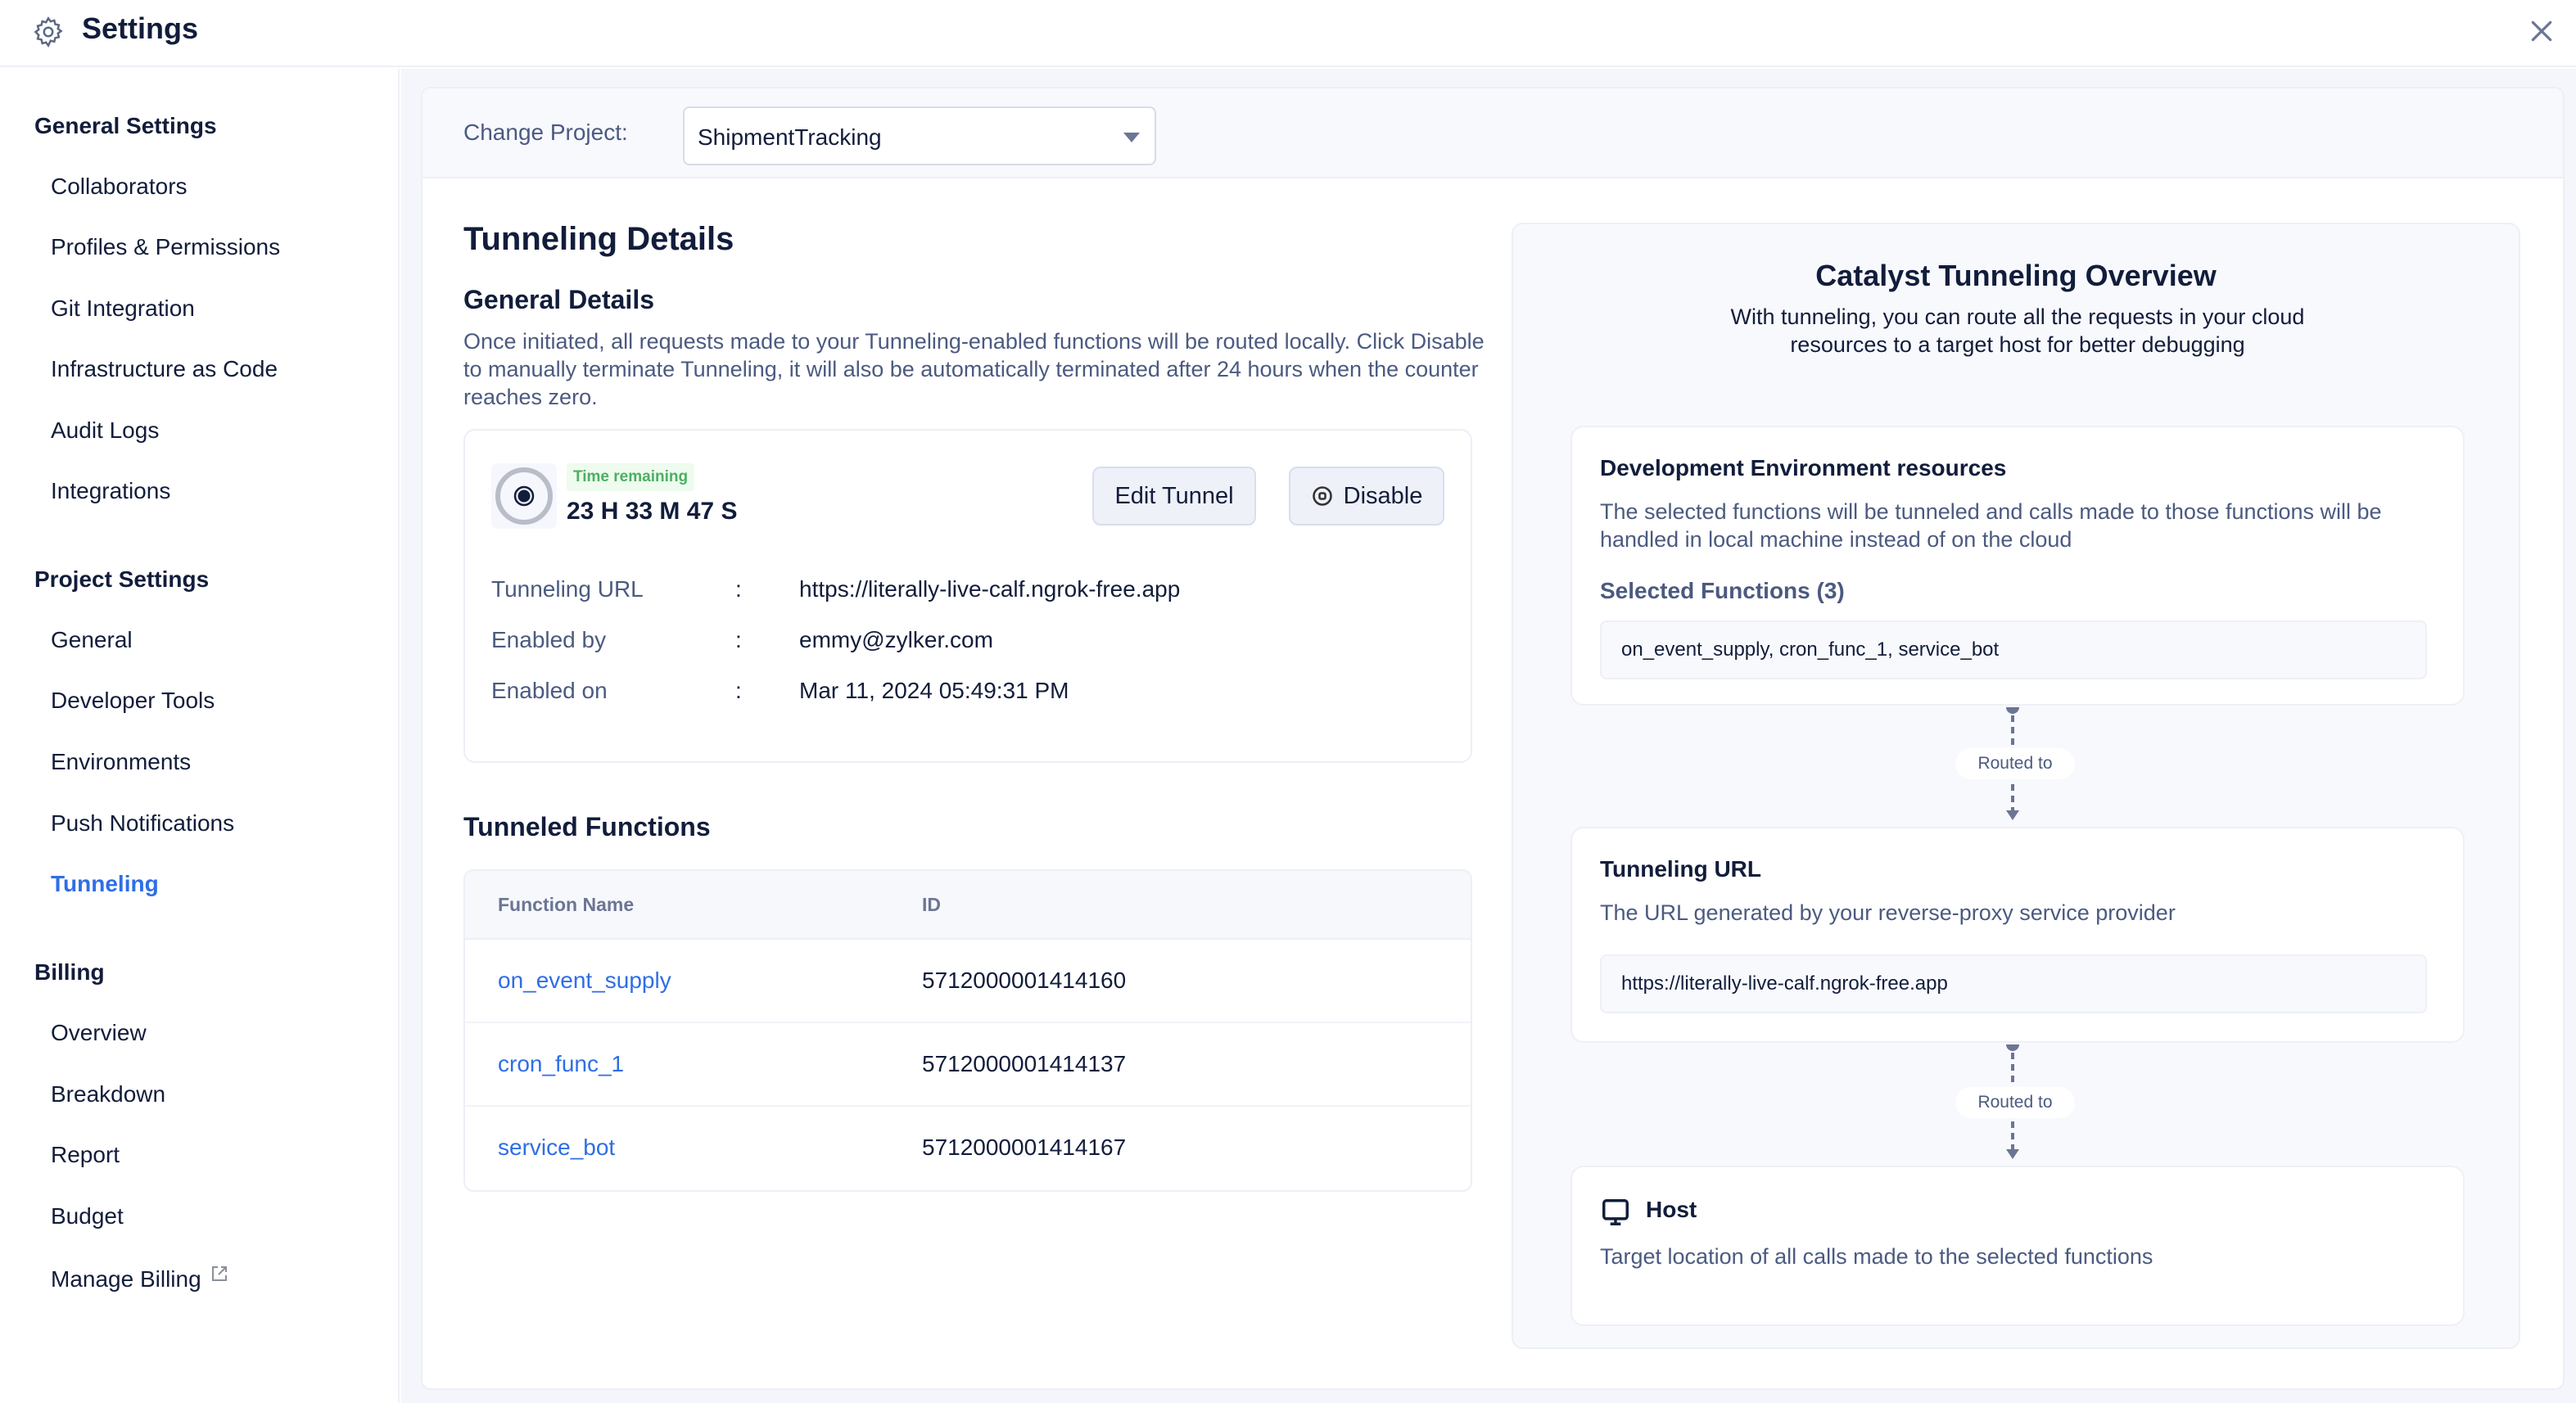 The image size is (2576, 1403). Describe the element at coordinates (1288, 33) in the screenshot. I see `settings-header: Settings` at that location.